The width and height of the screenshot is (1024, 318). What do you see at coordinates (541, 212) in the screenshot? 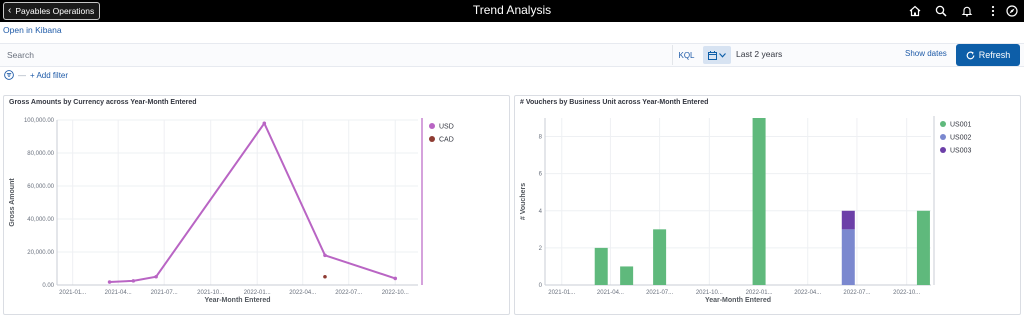
I see `y-tick-label: 4` at bounding box center [541, 212].